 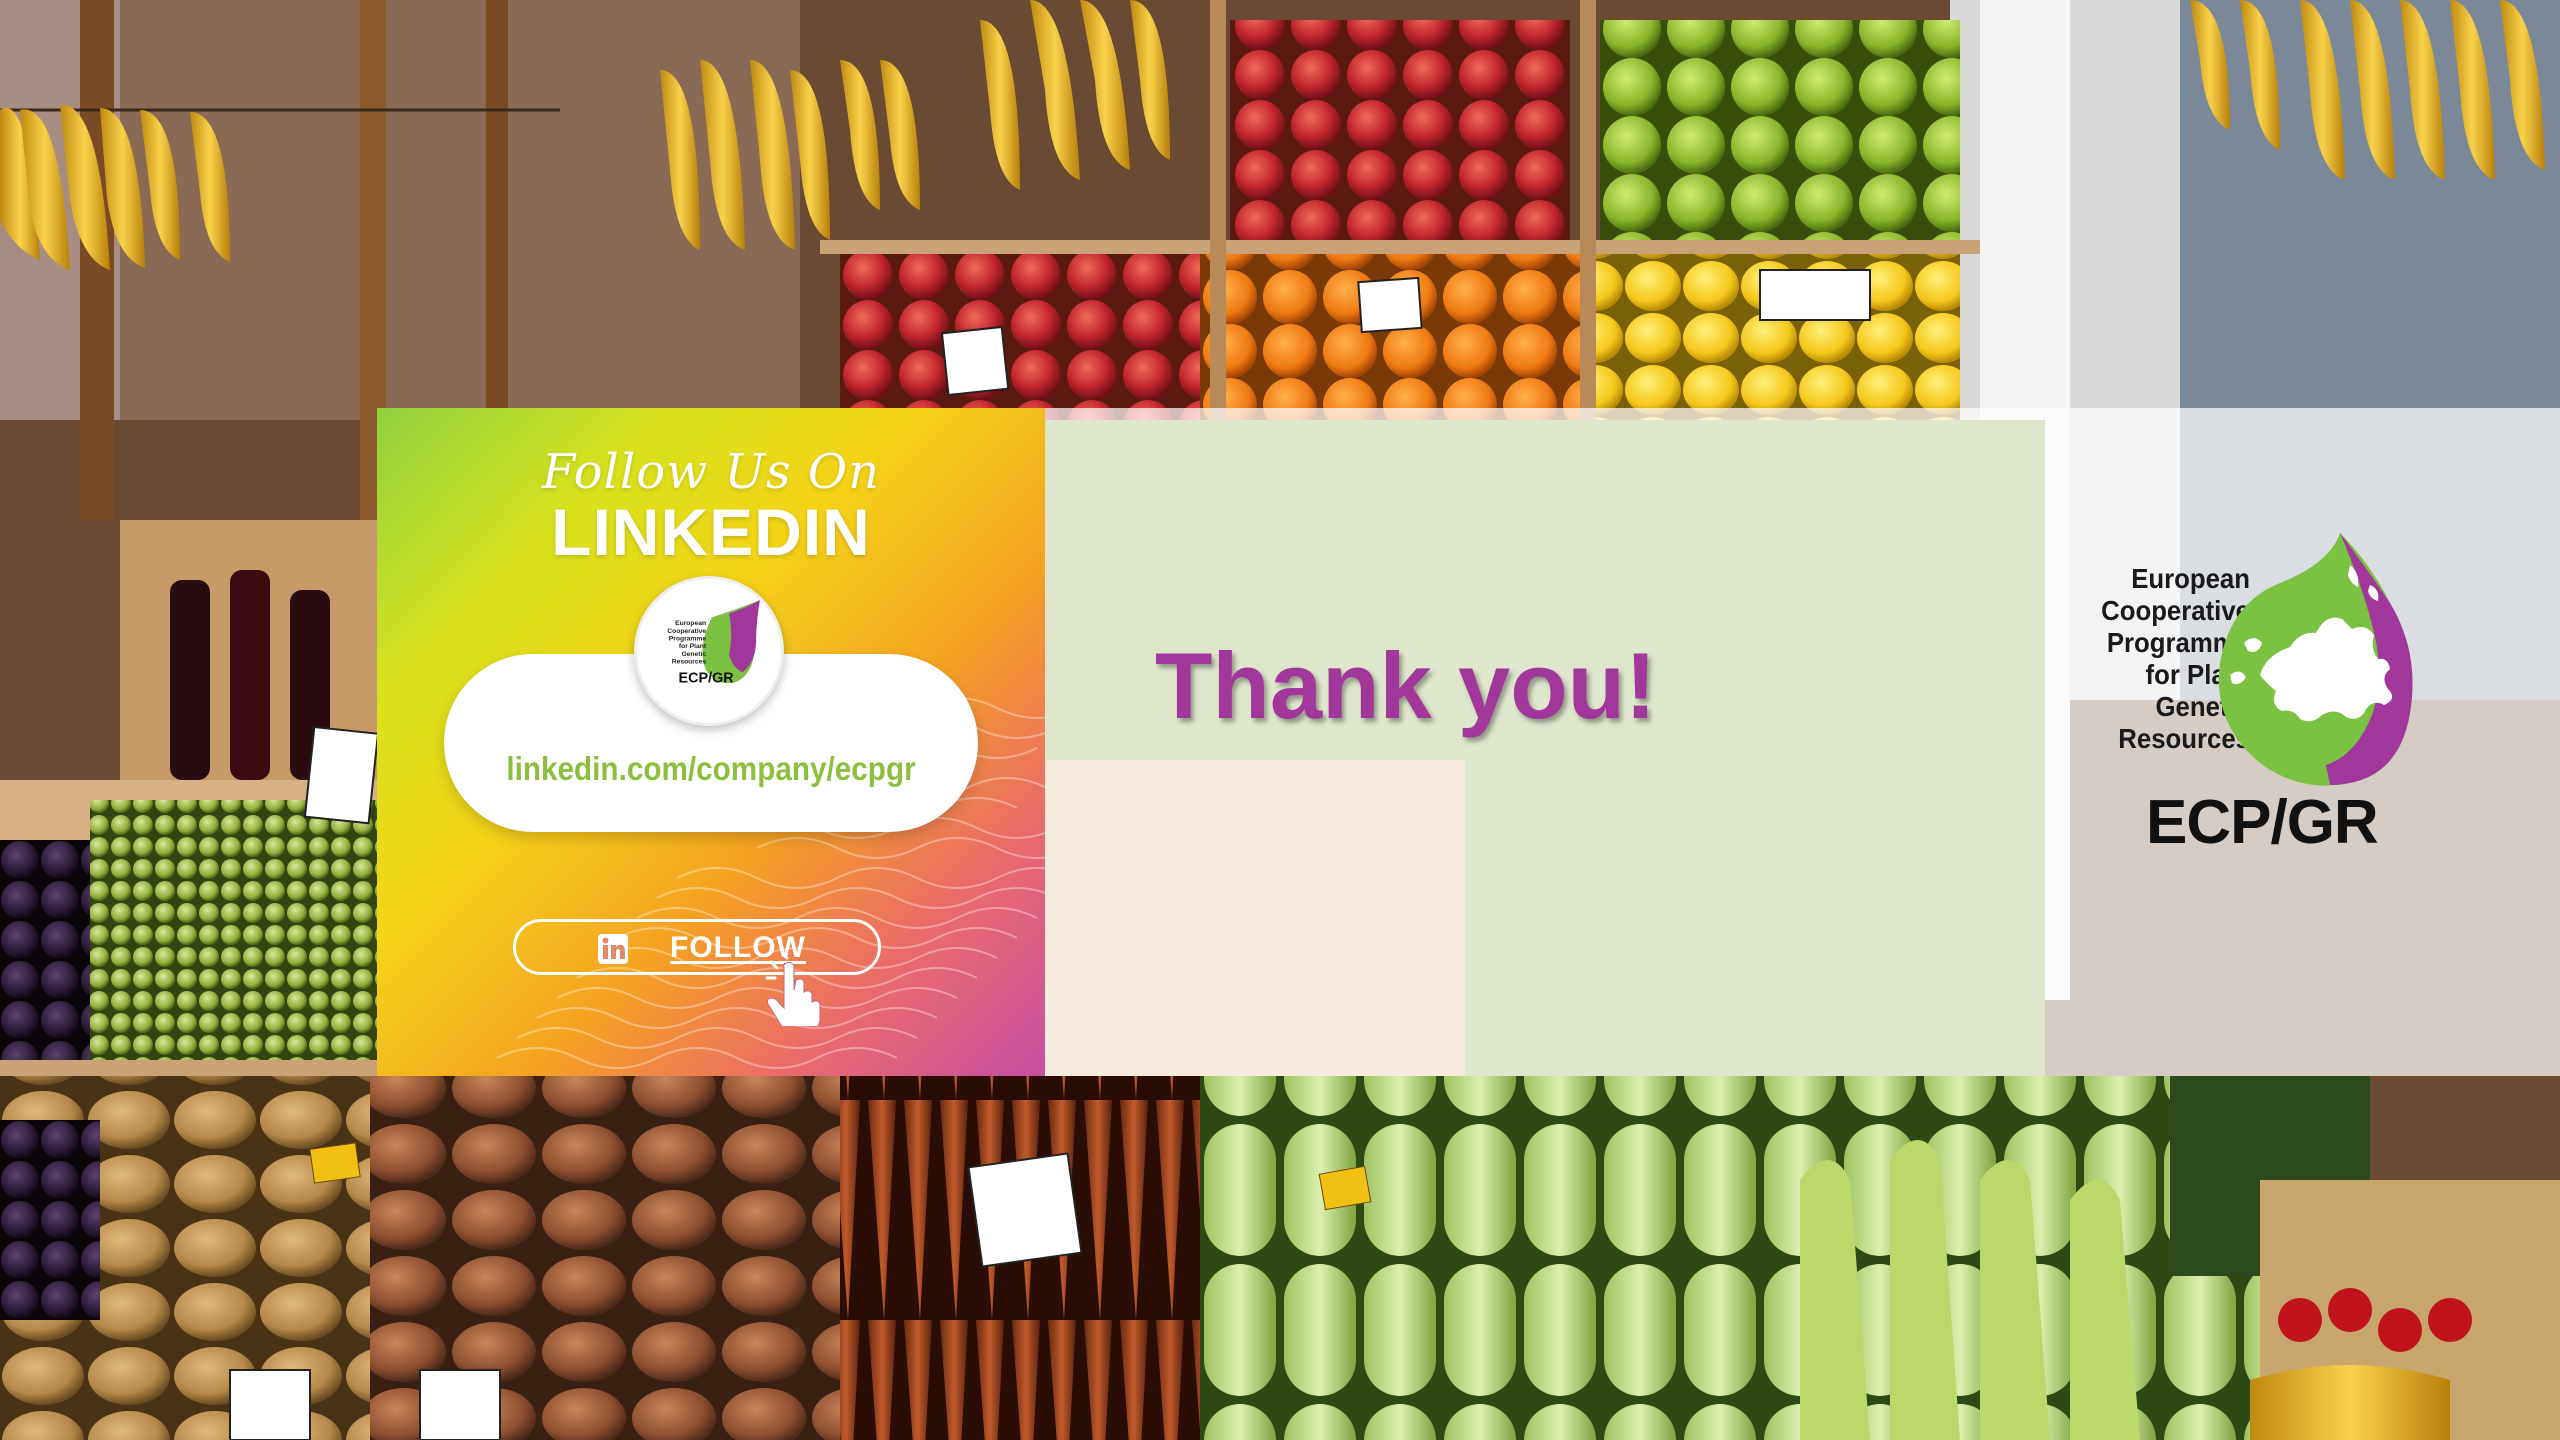 I want to click on svg-text: Cooperative, so click(x=686, y=631).